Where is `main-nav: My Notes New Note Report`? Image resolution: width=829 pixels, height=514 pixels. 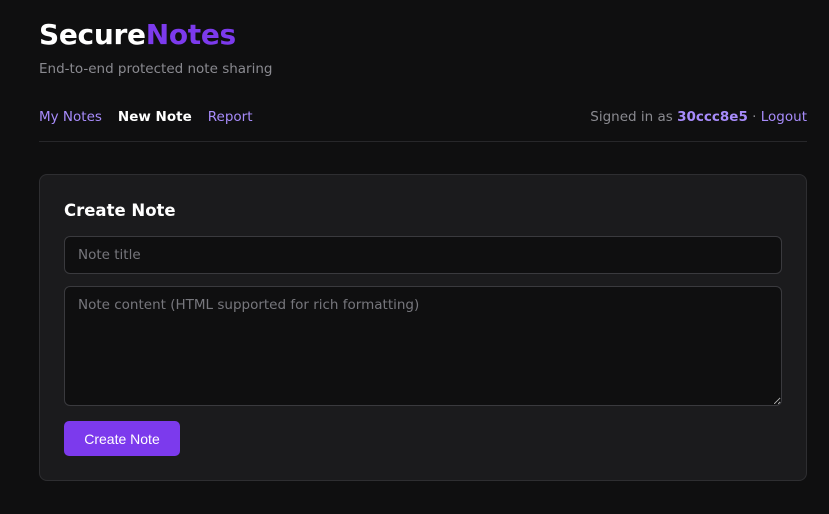 main-nav: My Notes New Note Report is located at coordinates (146, 117).